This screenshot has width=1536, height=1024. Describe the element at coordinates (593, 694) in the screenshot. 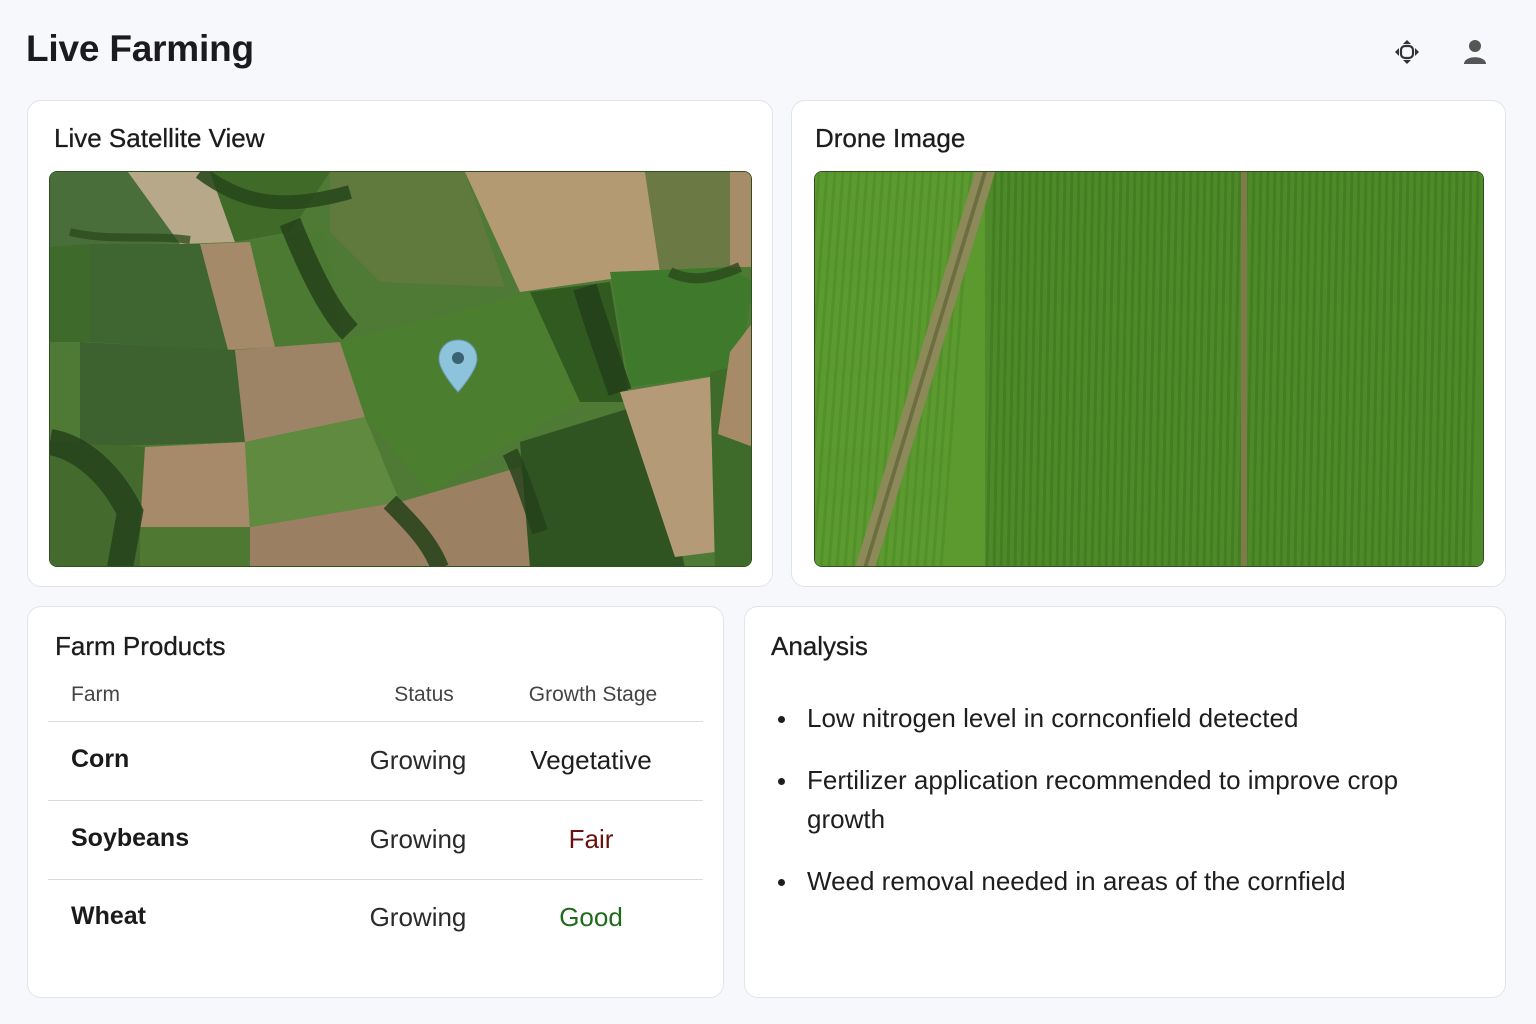

I see `column-header-growth-stage: Growth Stage` at that location.